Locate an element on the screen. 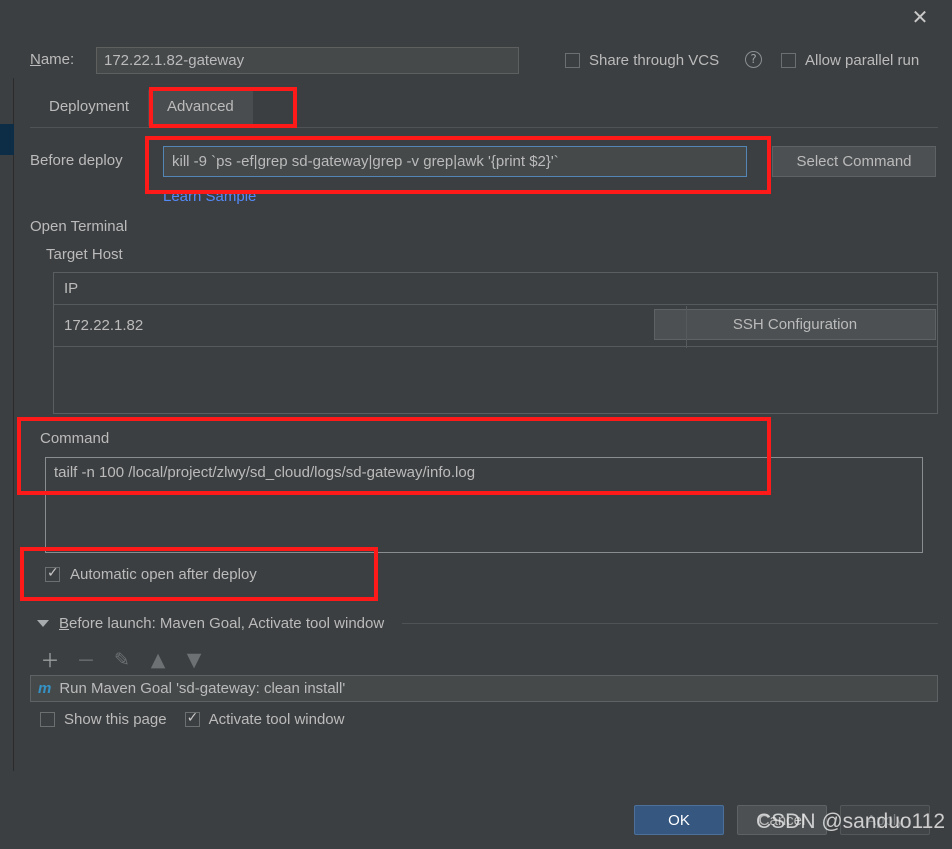 The width and height of the screenshot is (952, 849). before-launch-rule is located at coordinates (670, 623).